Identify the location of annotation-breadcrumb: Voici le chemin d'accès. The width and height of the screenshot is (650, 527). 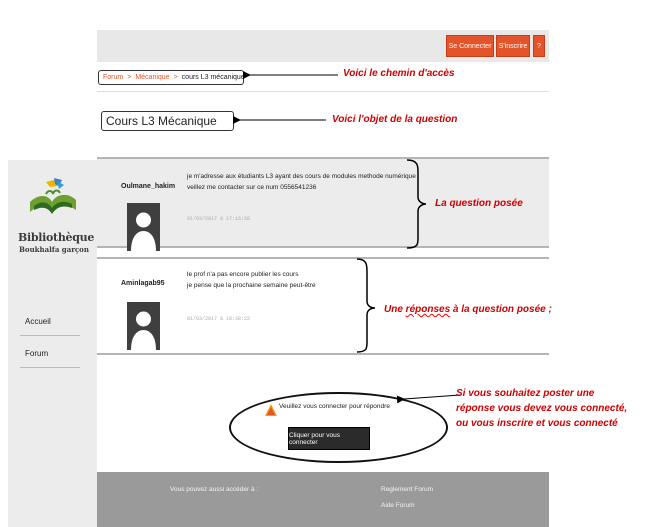
(399, 73).